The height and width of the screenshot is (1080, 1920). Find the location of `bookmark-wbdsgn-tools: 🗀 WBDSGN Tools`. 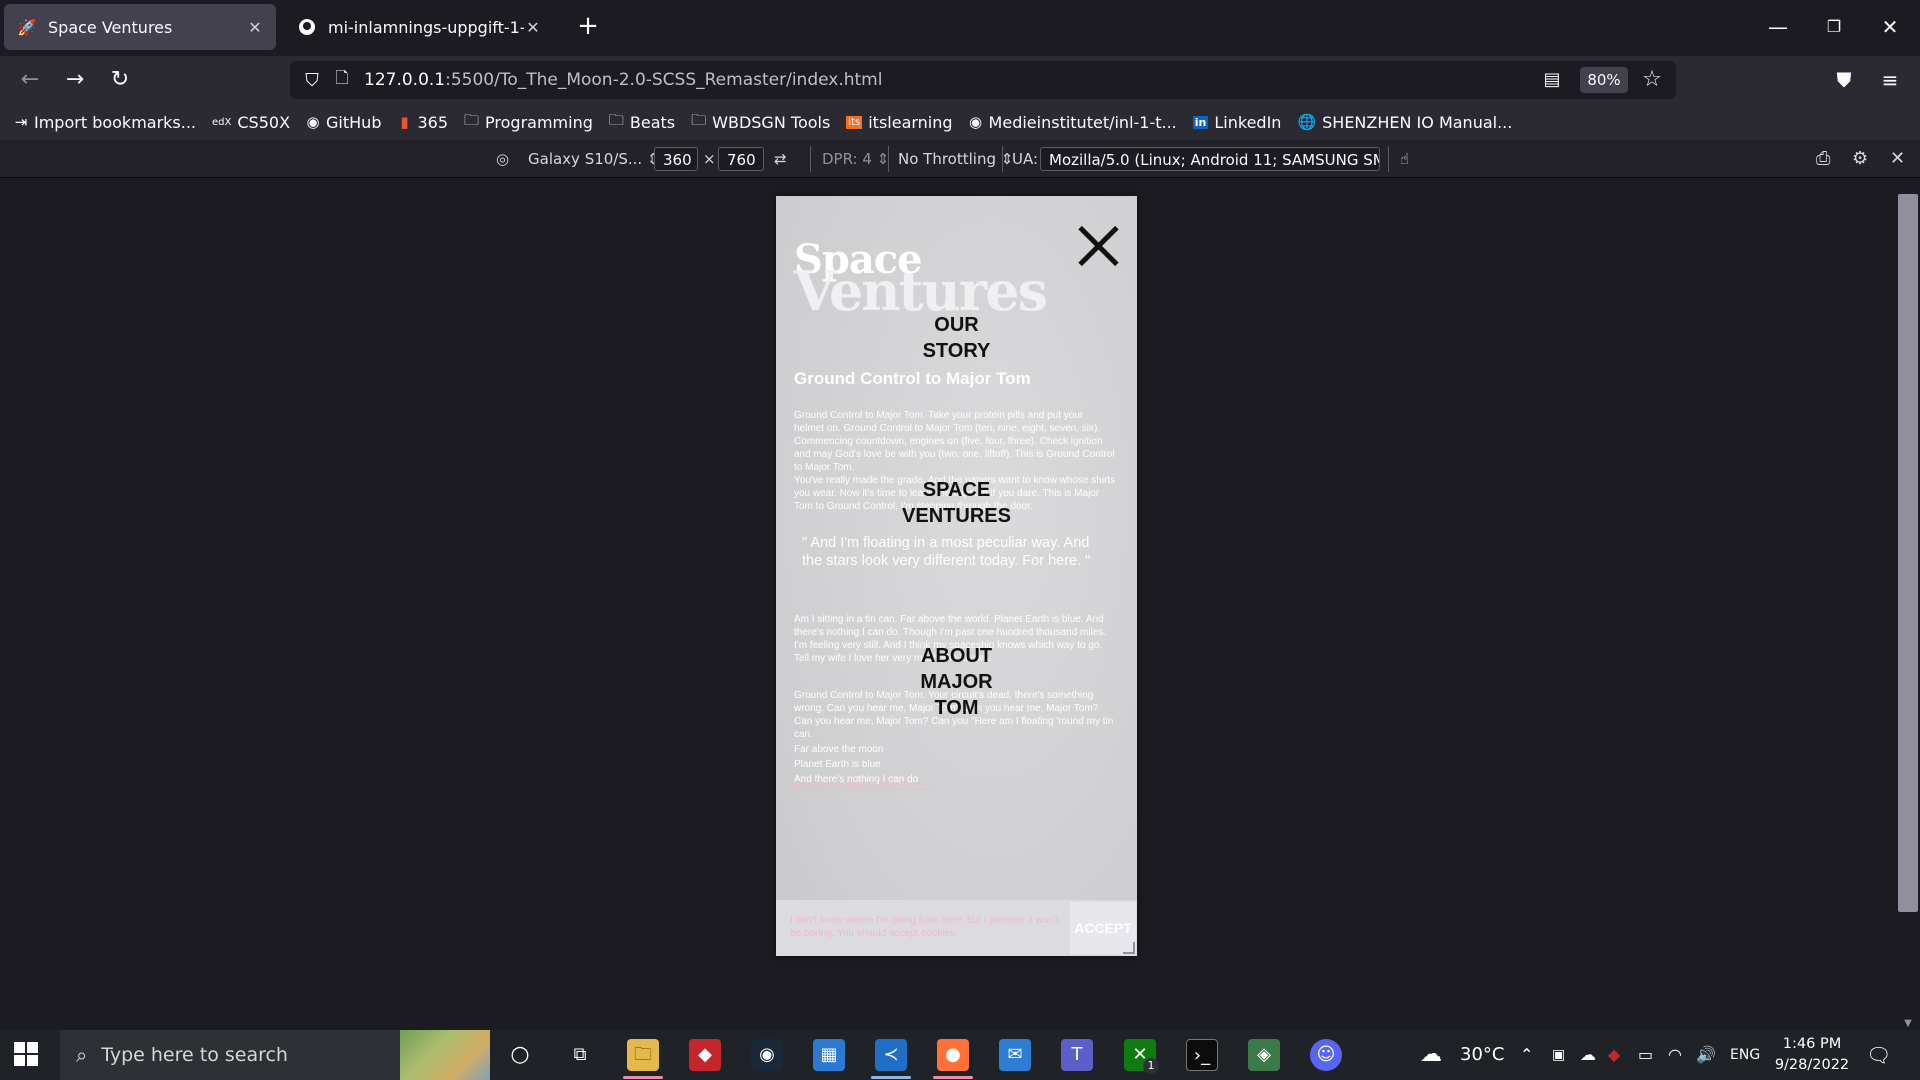

bookmark-wbdsgn-tools: 🗀 WBDSGN Tools is located at coordinates (760, 122).